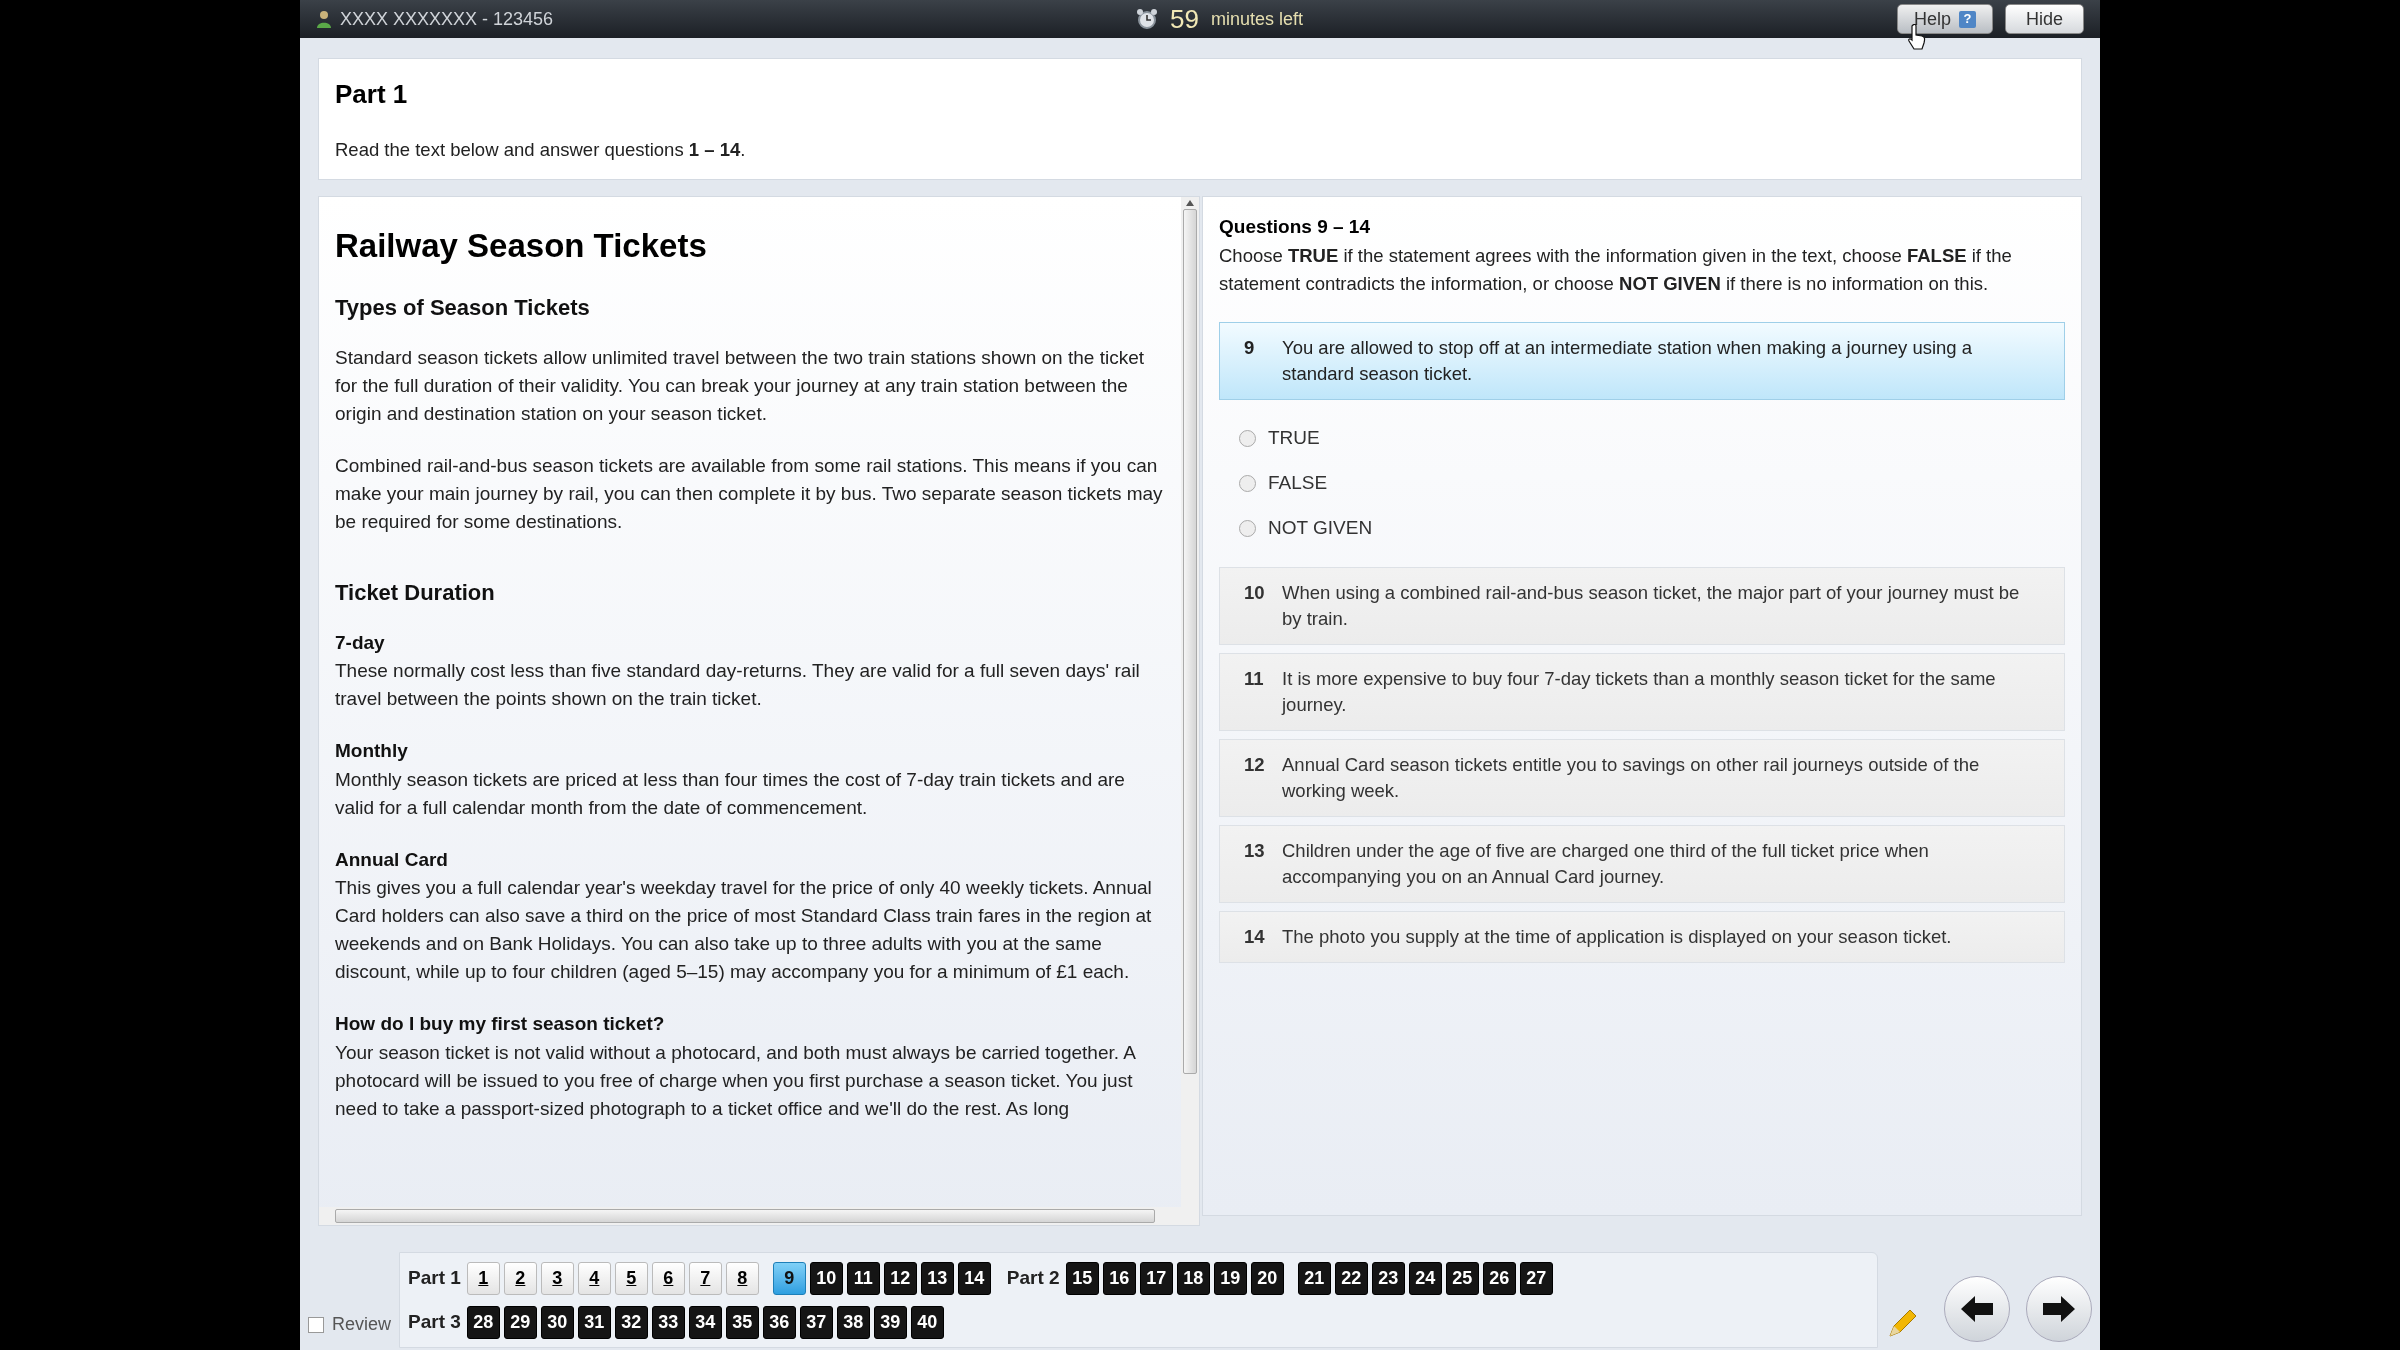  Describe the element at coordinates (740, 385) in the screenshot. I see `passage-paragraph: Standard season tickets allow unlimited travel between the two train stations shown on the ticket for the full duration of their validity. You can break your journey at any train station between the origin and destination station on your season ticket.` at that location.